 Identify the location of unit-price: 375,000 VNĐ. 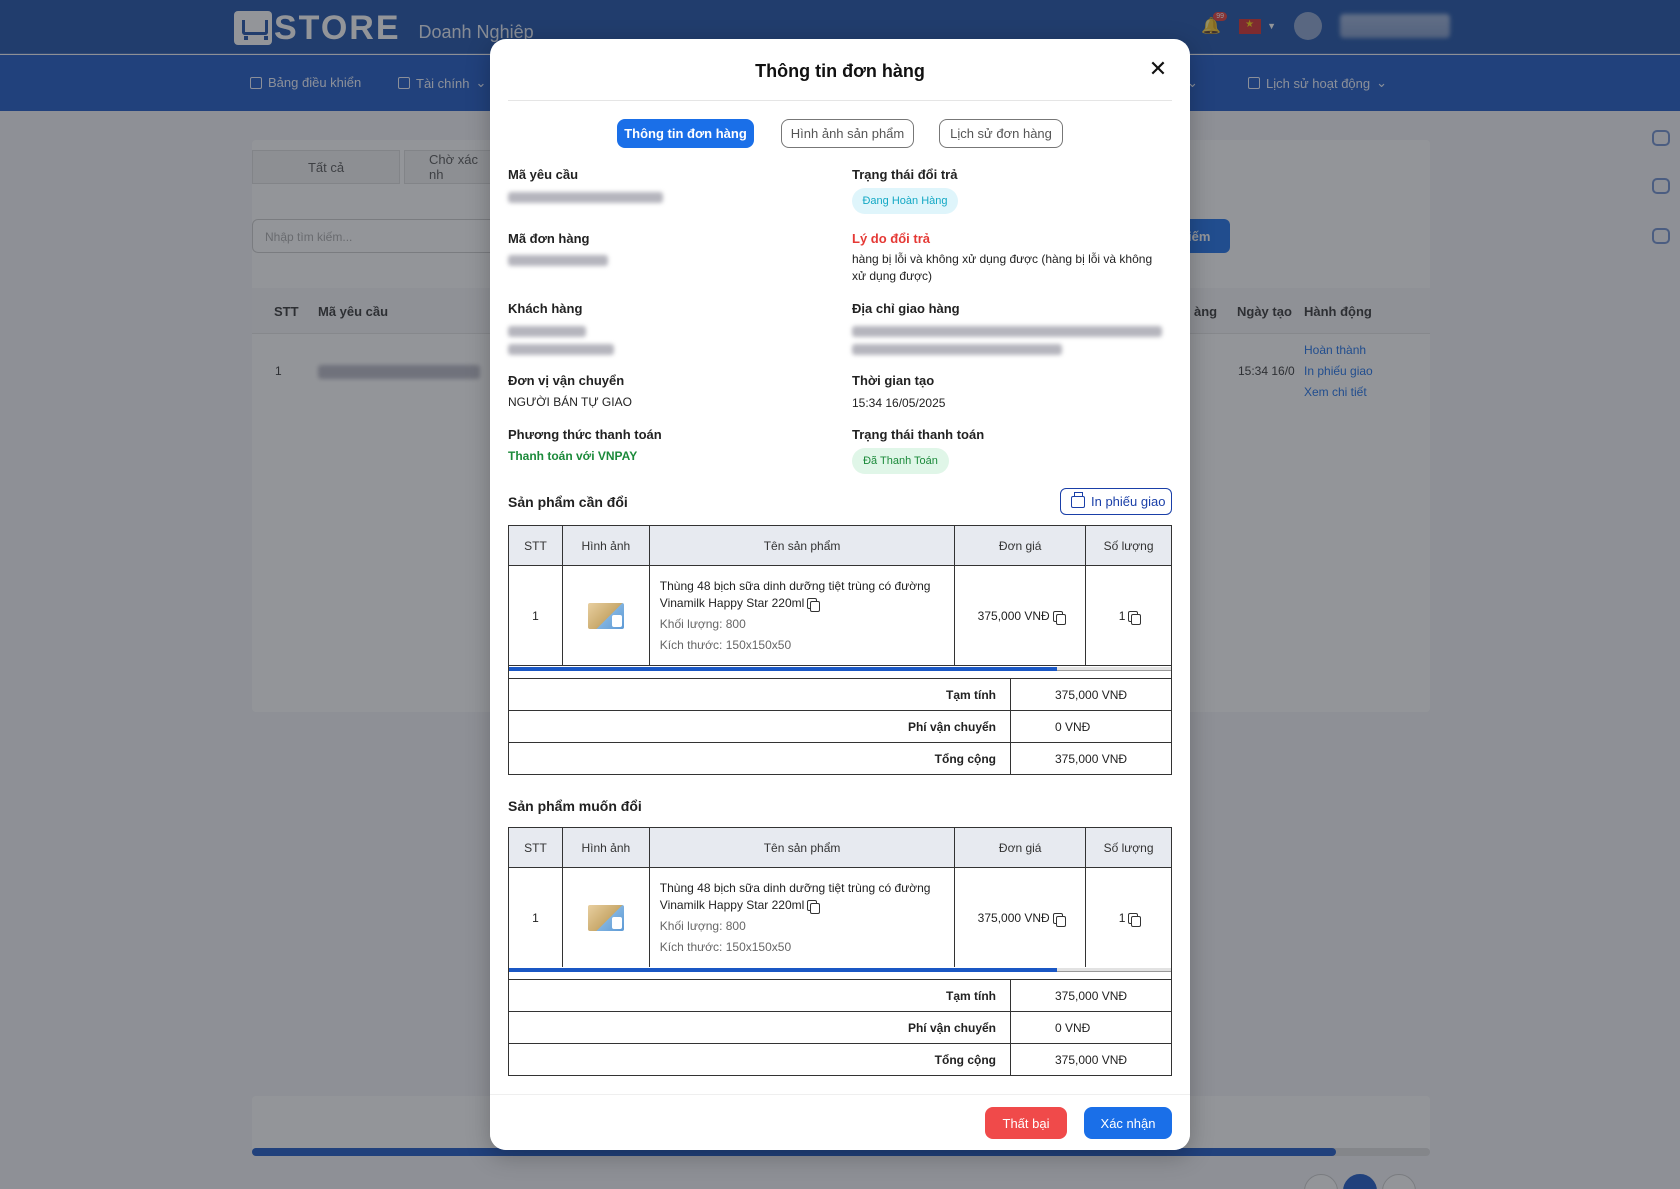
(1013, 615).